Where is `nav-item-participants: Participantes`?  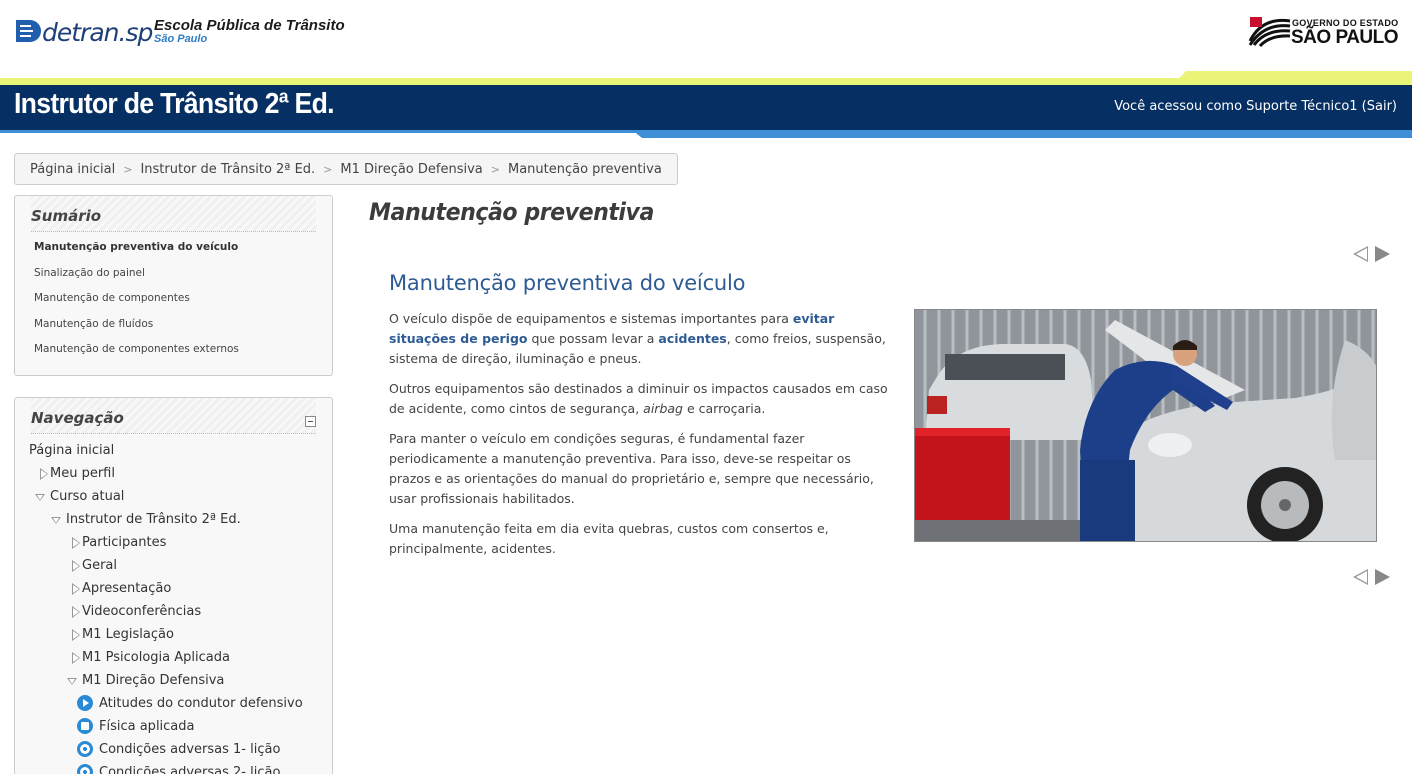 nav-item-participants: Participantes is located at coordinates (116, 544).